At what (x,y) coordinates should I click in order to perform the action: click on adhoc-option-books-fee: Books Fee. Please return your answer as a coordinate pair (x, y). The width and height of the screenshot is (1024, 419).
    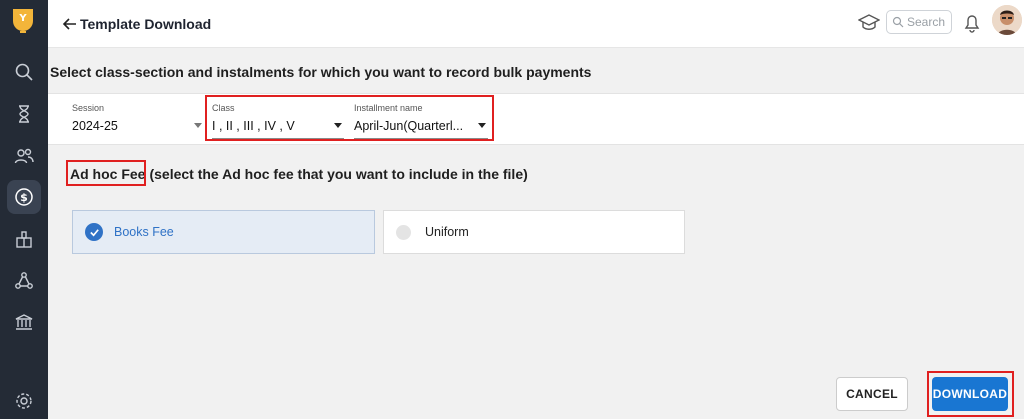
    Looking at the image, I should click on (223, 232).